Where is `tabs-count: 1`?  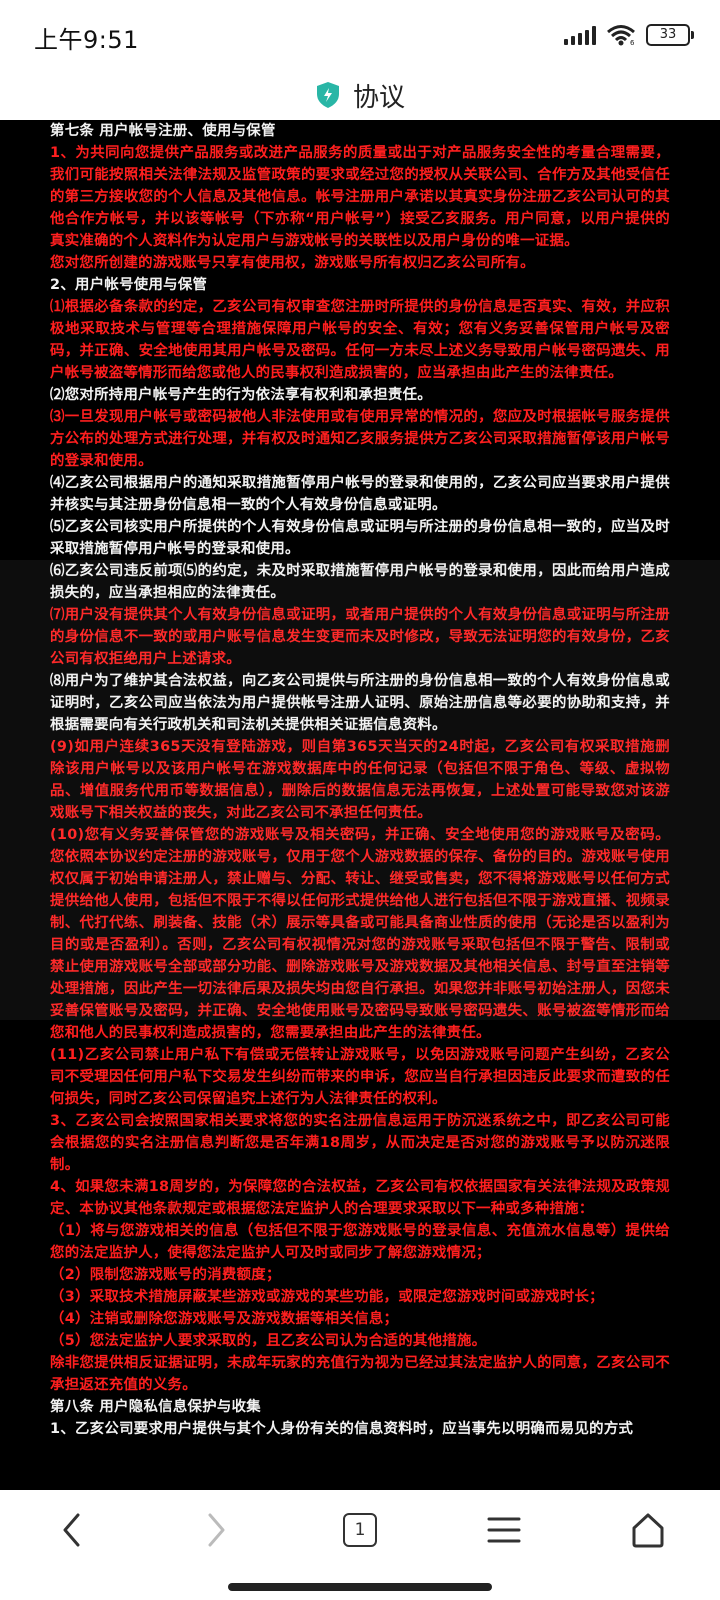
tabs-count: 1 is located at coordinates (360, 1530).